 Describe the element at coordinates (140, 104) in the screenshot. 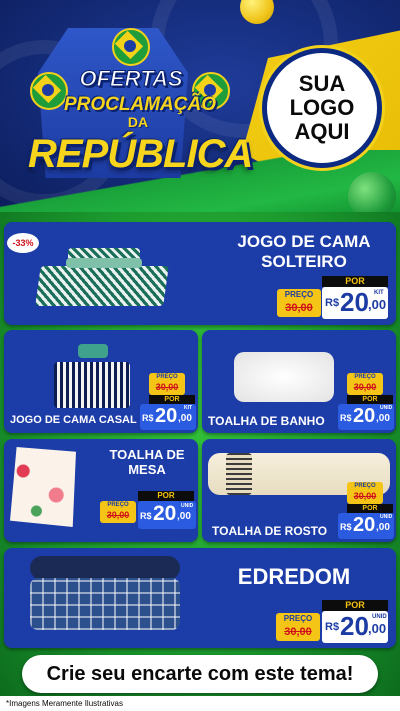

I see `title-proclamacao: PROCLAMAÇÃO` at that location.